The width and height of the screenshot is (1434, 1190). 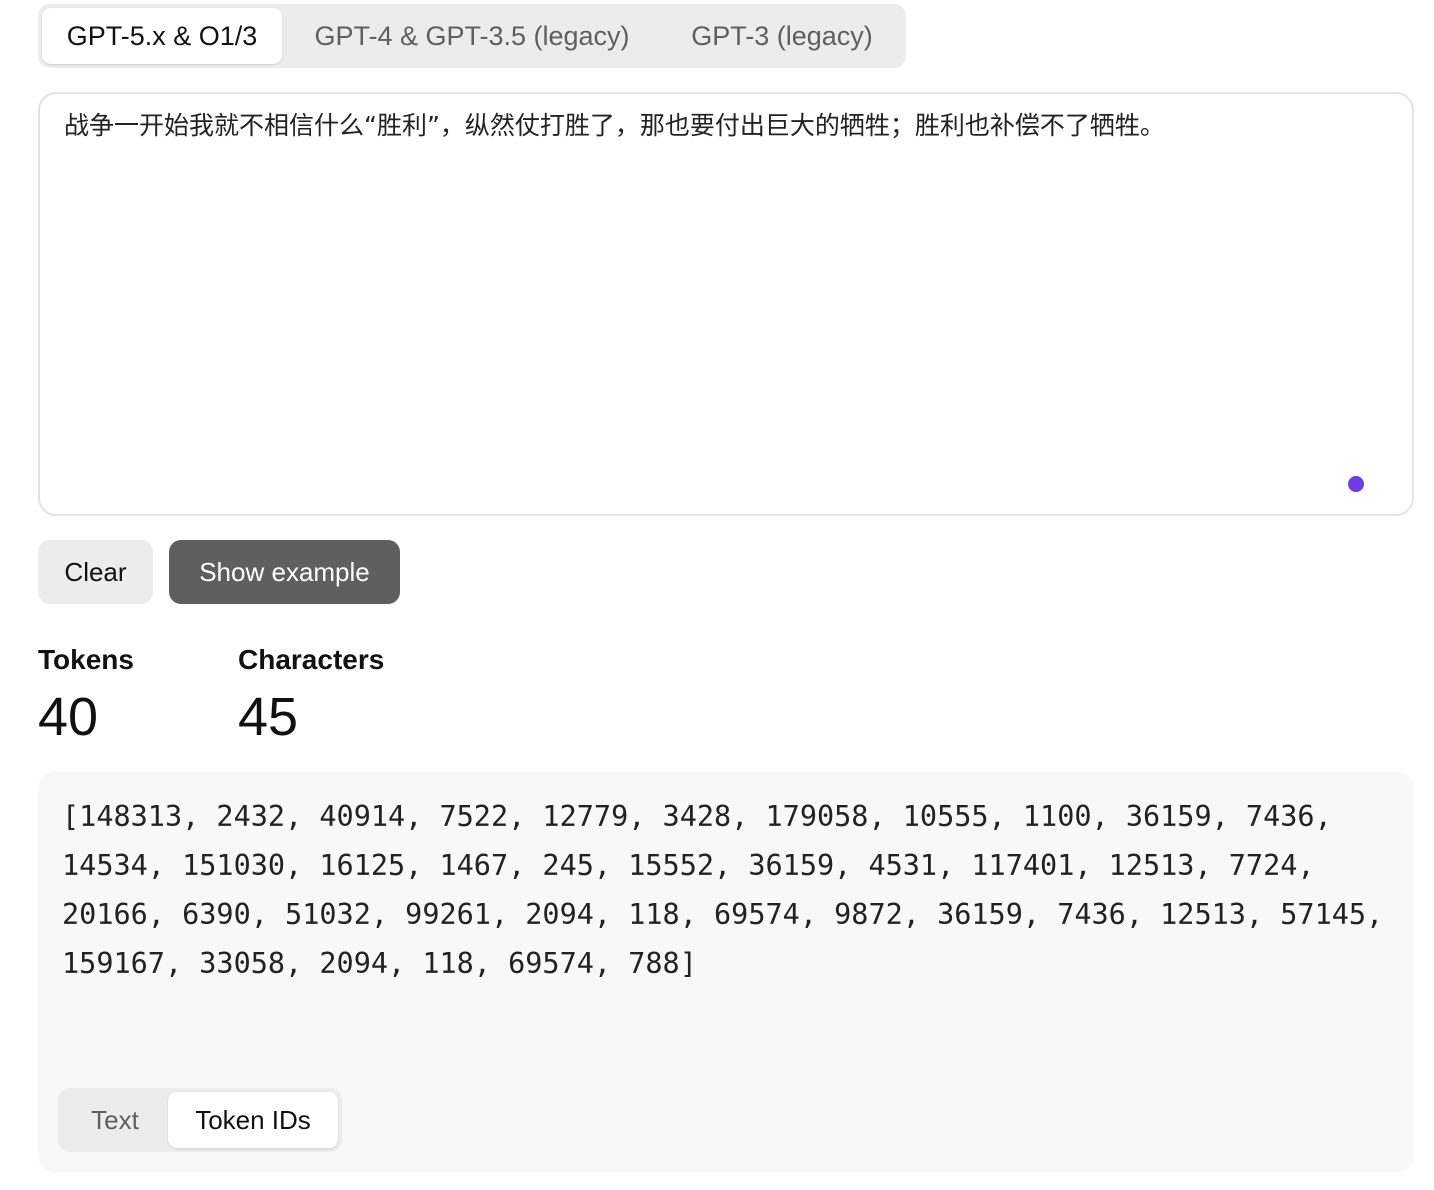 I want to click on tab-gpt4-gpt35-legacy: GPT-4 & GPT-3.5 (legacy), so click(x=472, y=36).